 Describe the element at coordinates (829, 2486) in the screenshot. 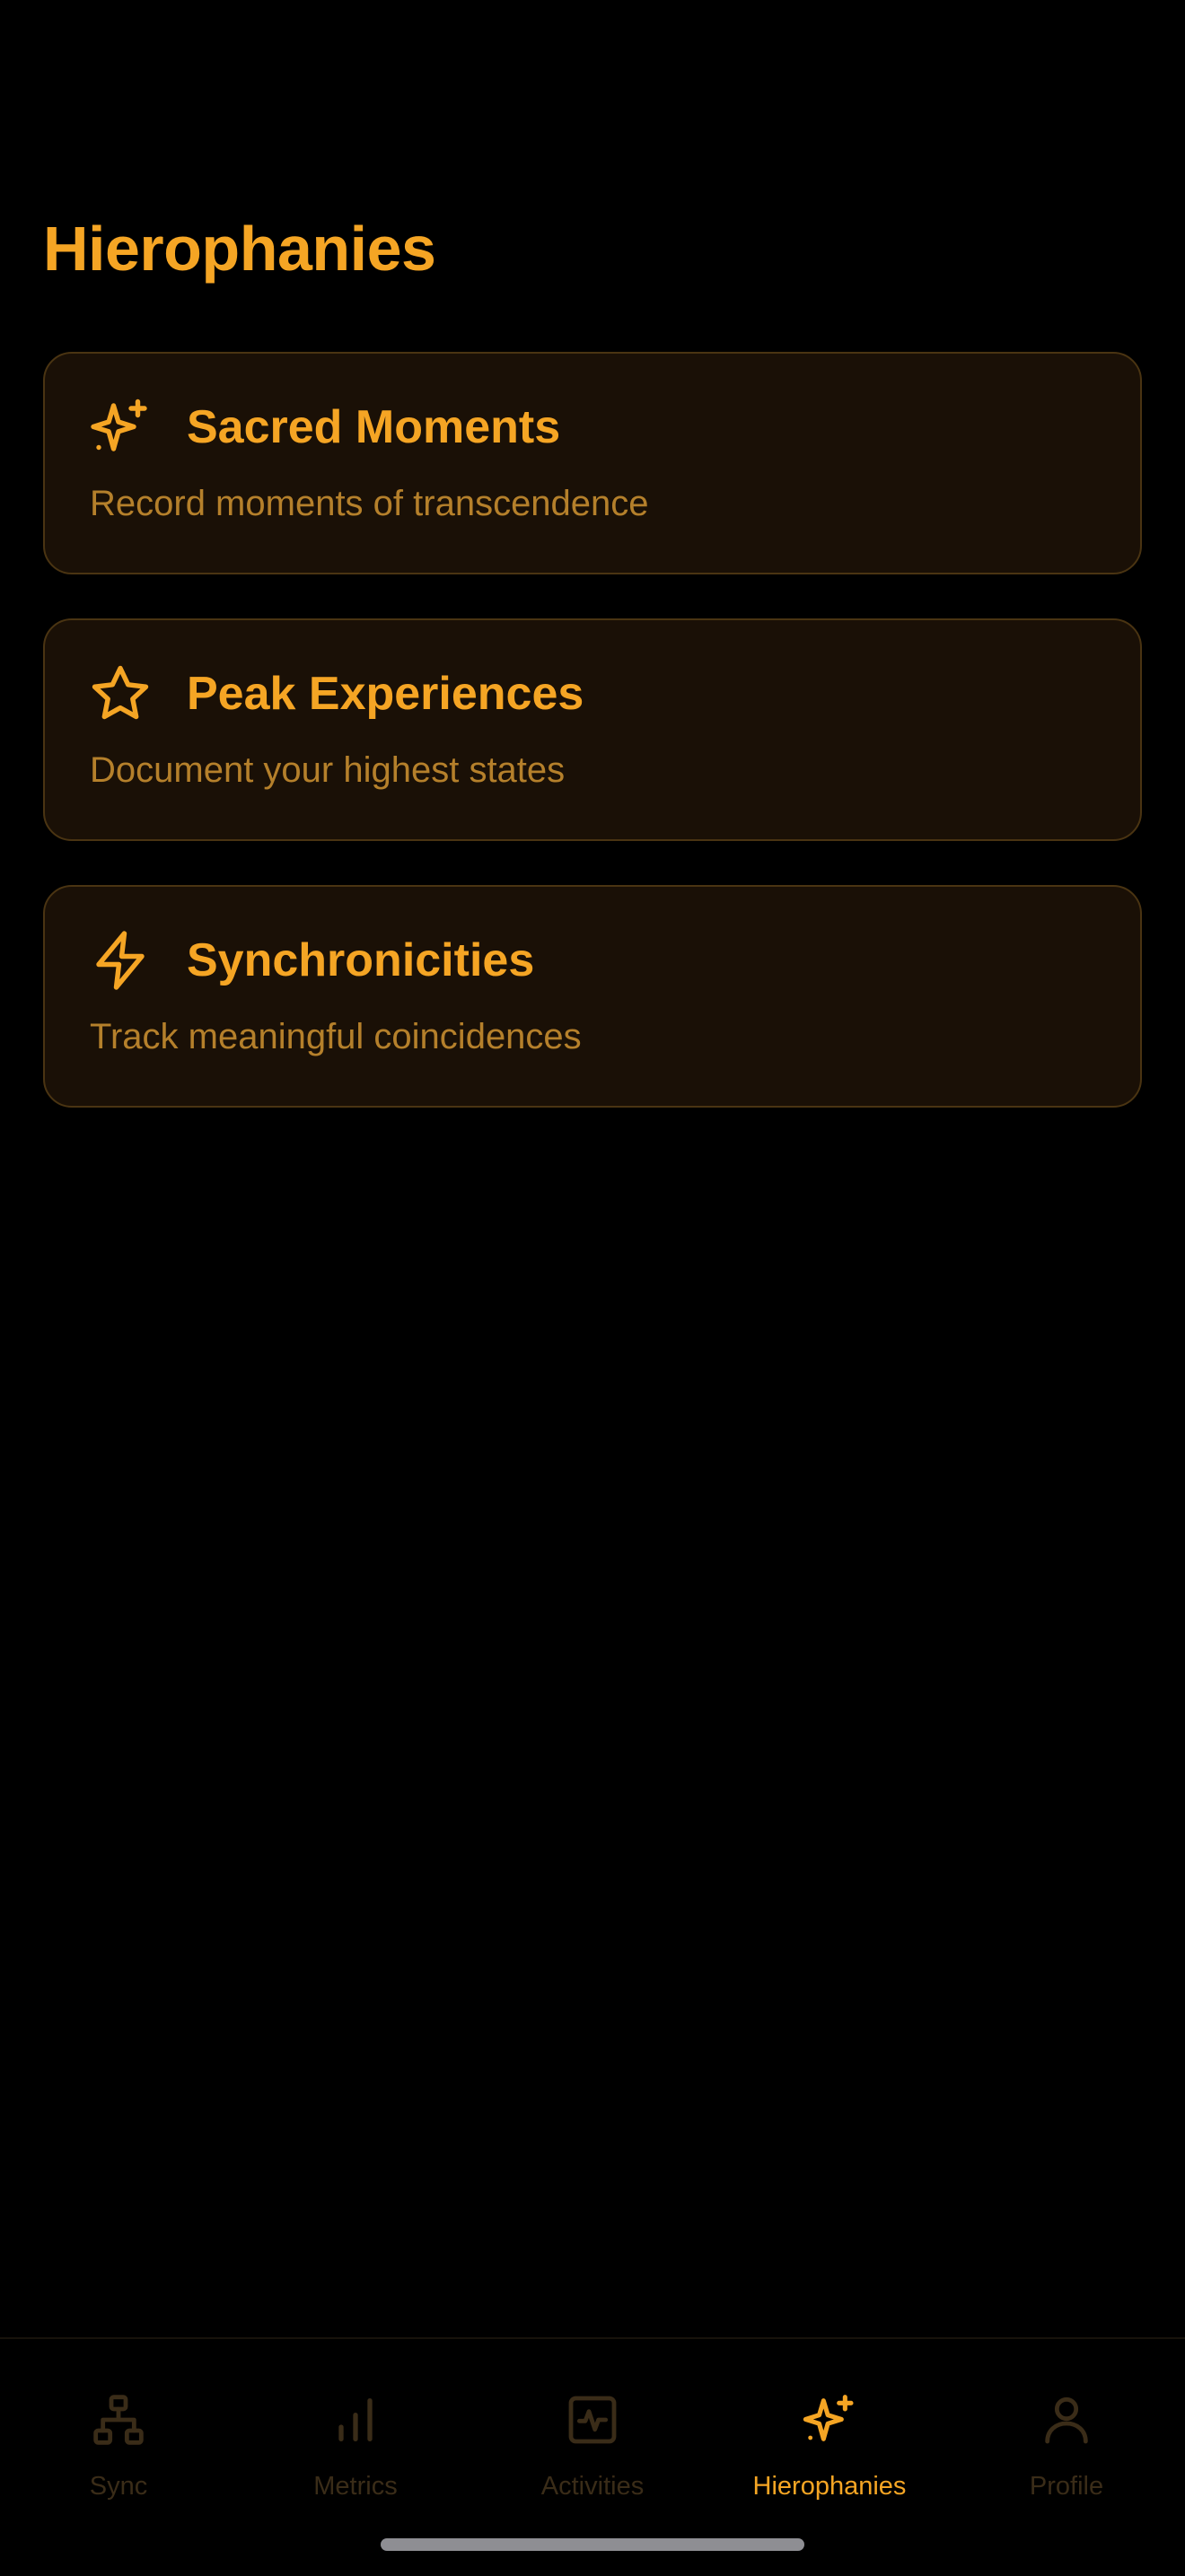

I see `tab-label: Hierophanies` at that location.